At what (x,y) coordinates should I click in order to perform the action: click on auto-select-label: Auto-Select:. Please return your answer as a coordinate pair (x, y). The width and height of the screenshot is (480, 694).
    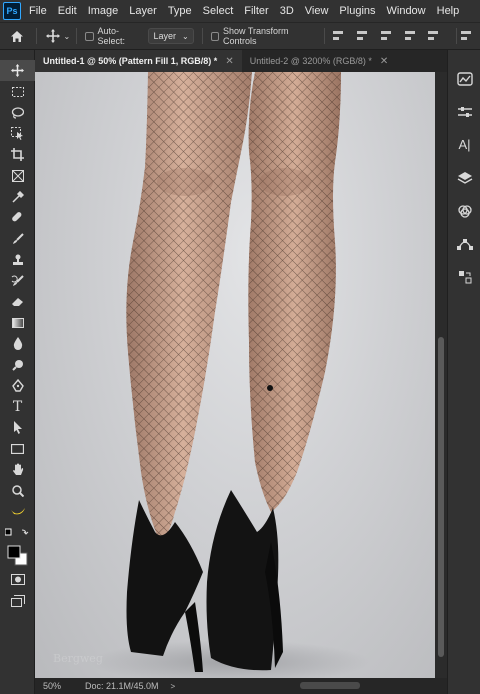
    Looking at the image, I should click on (111, 36).